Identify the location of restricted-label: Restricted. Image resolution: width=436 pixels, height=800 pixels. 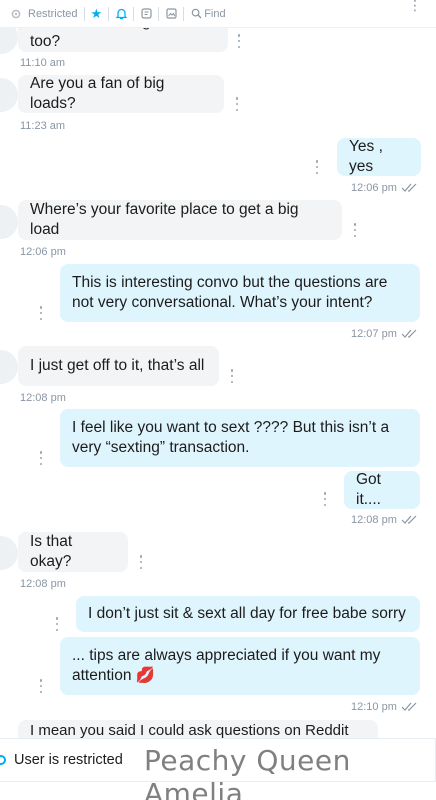
(53, 13).